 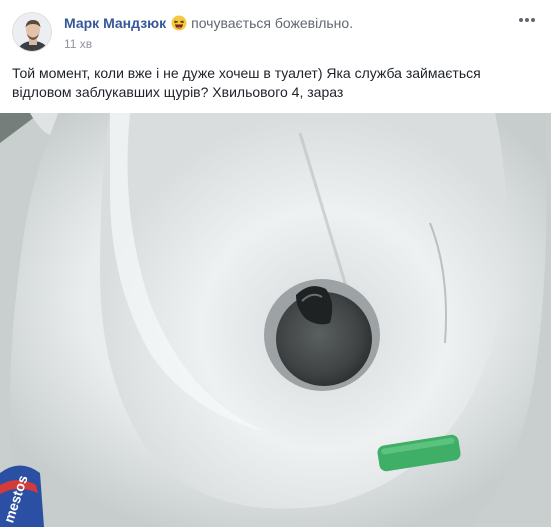 I want to click on author-name-link: Марк Мандзюк, so click(x=115, y=23).